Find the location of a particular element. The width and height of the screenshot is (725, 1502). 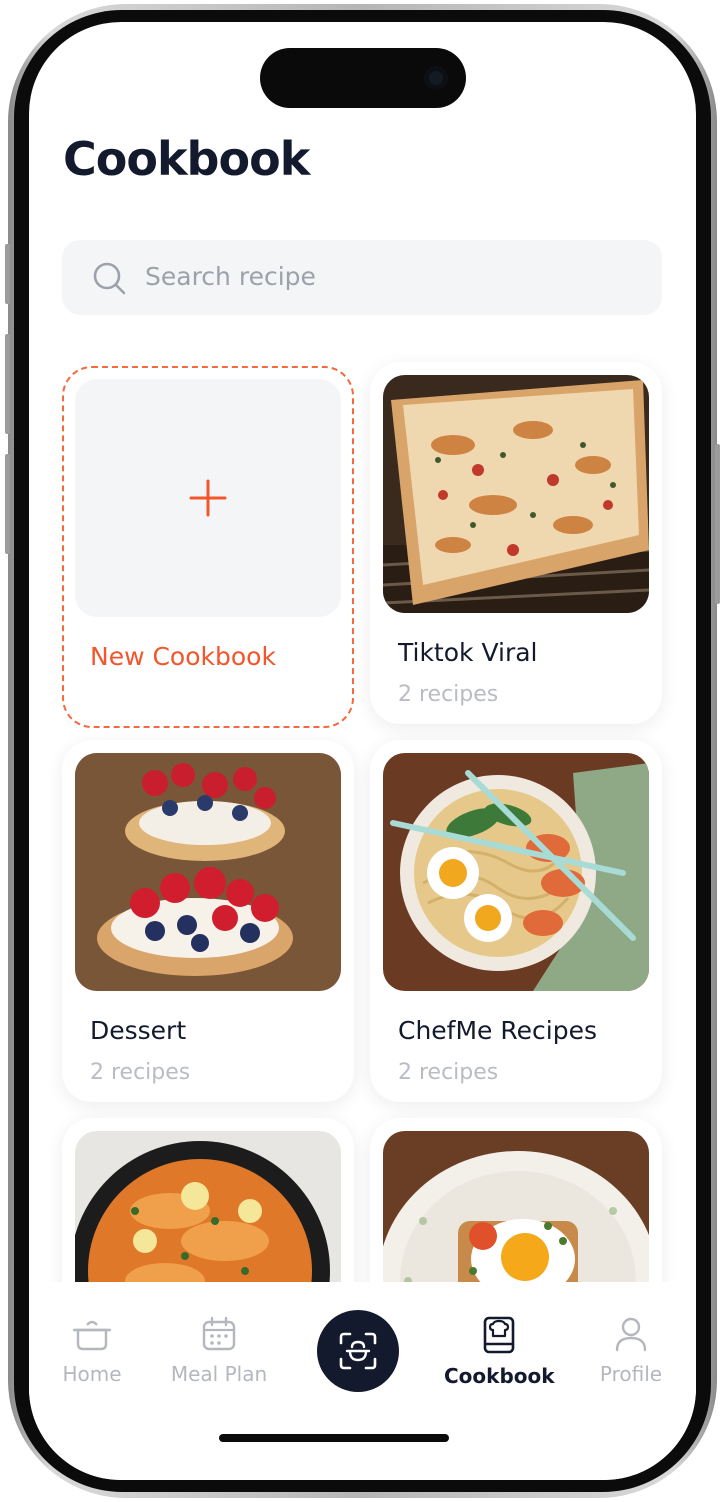

cookbook-card-tiktok-viral: Tiktok Viral 2 recipes is located at coordinates (516, 543).